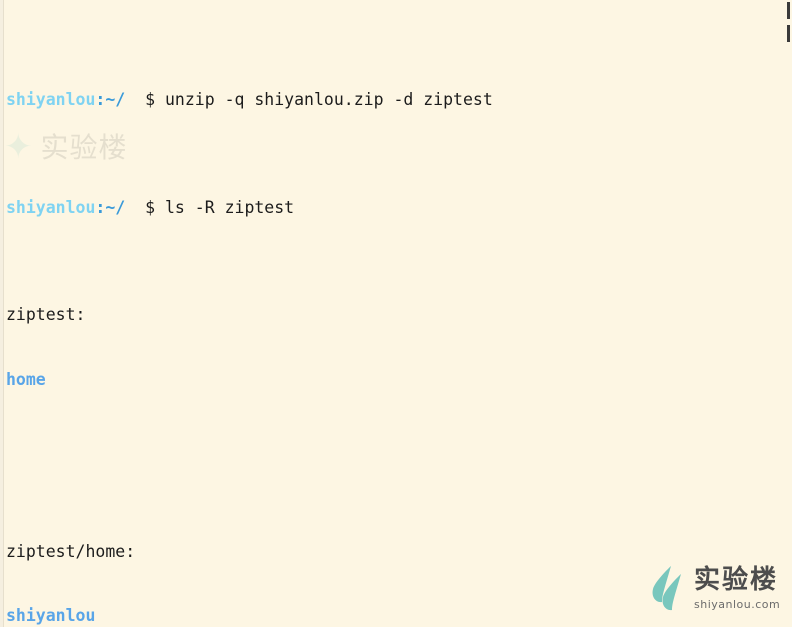 The width and height of the screenshot is (792, 627). I want to click on dir-entry-shiyanlou: shiyanlou, so click(50, 615).